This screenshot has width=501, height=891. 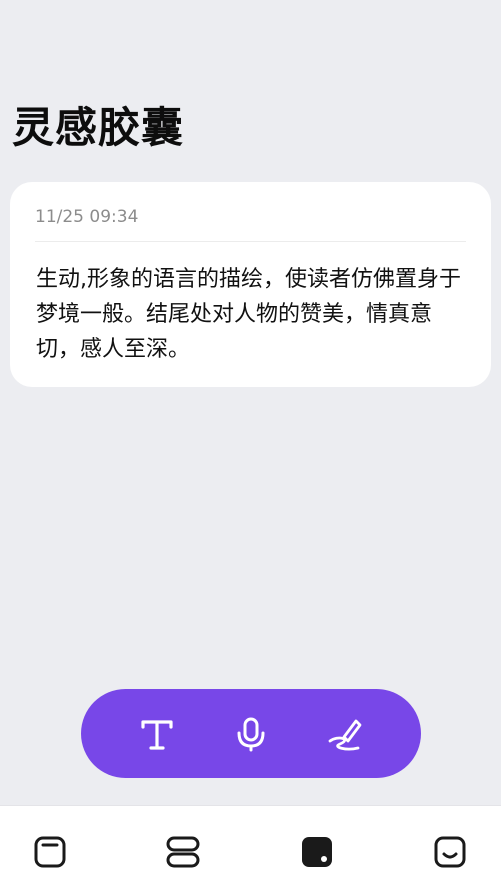 I want to click on stacked-cards-icon, so click(x=183, y=852).